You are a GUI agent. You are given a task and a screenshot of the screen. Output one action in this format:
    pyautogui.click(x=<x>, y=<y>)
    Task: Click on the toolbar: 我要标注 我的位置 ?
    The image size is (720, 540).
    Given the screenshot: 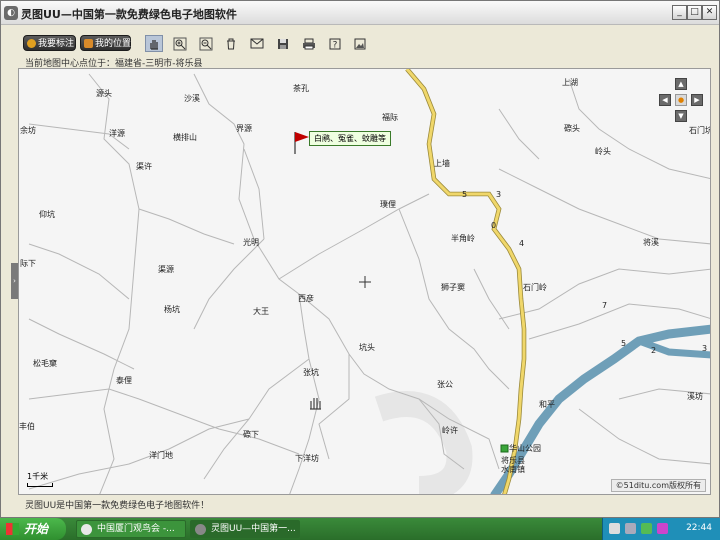 What is the action you would take?
    pyautogui.click(x=360, y=43)
    